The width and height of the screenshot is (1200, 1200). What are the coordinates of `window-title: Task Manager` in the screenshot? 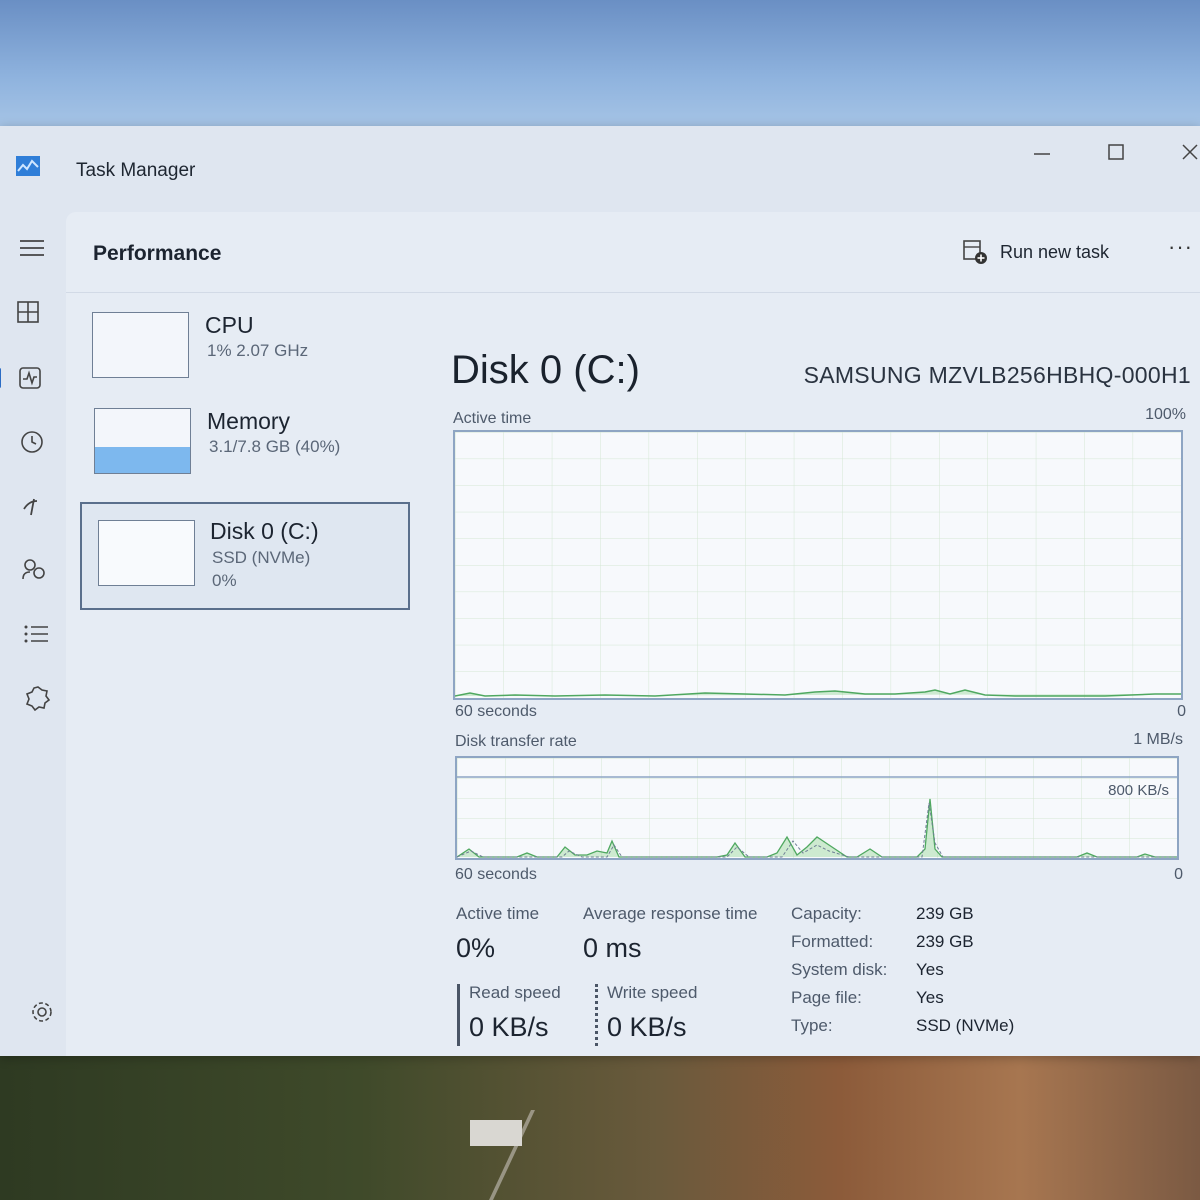 It's located at (136, 170).